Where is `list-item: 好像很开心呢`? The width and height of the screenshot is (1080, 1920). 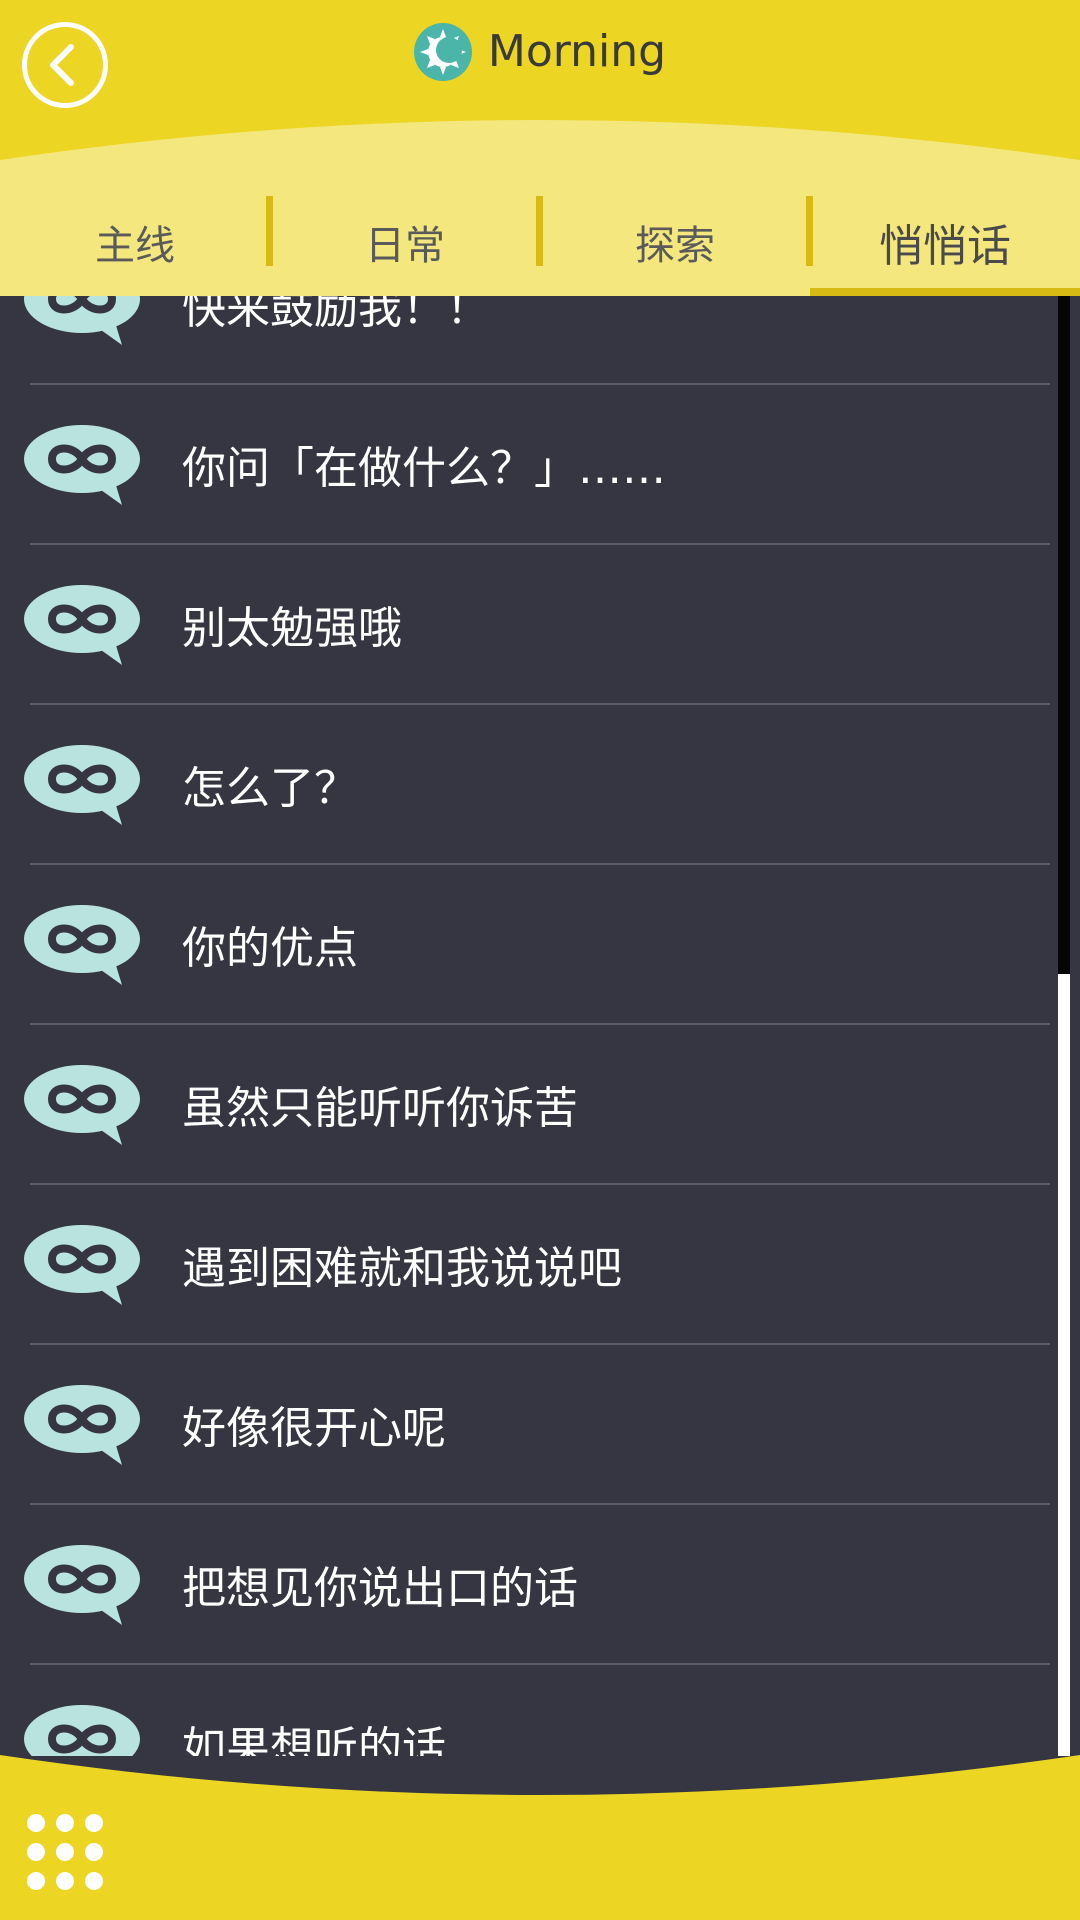
list-item: 好像很开心呢 is located at coordinates (537, 1425).